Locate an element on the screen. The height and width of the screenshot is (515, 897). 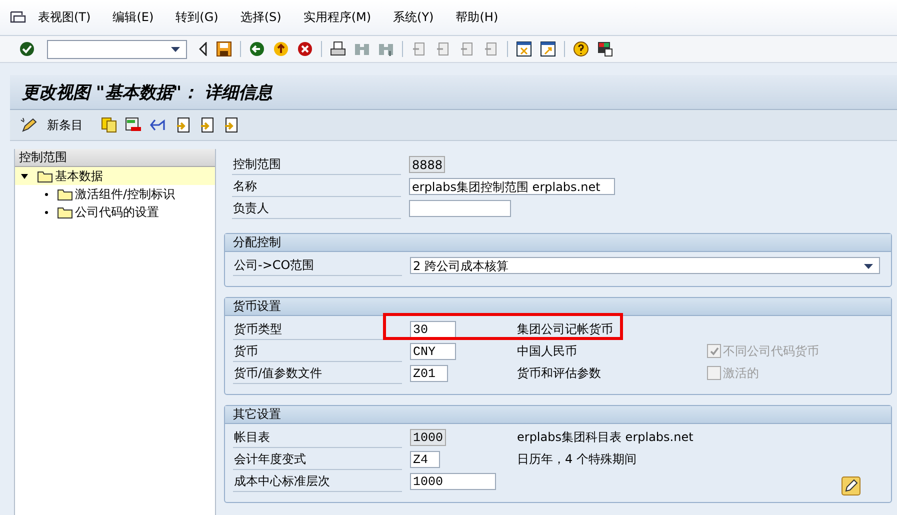
help-icon is located at coordinates (581, 49).